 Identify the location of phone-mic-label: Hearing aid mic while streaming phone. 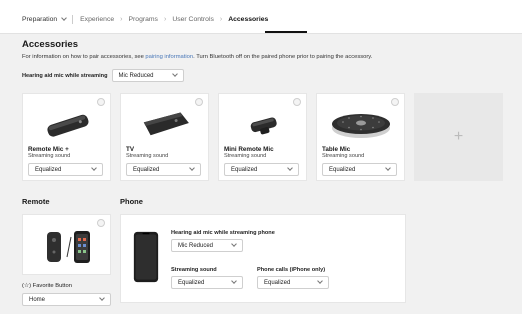
(223, 233).